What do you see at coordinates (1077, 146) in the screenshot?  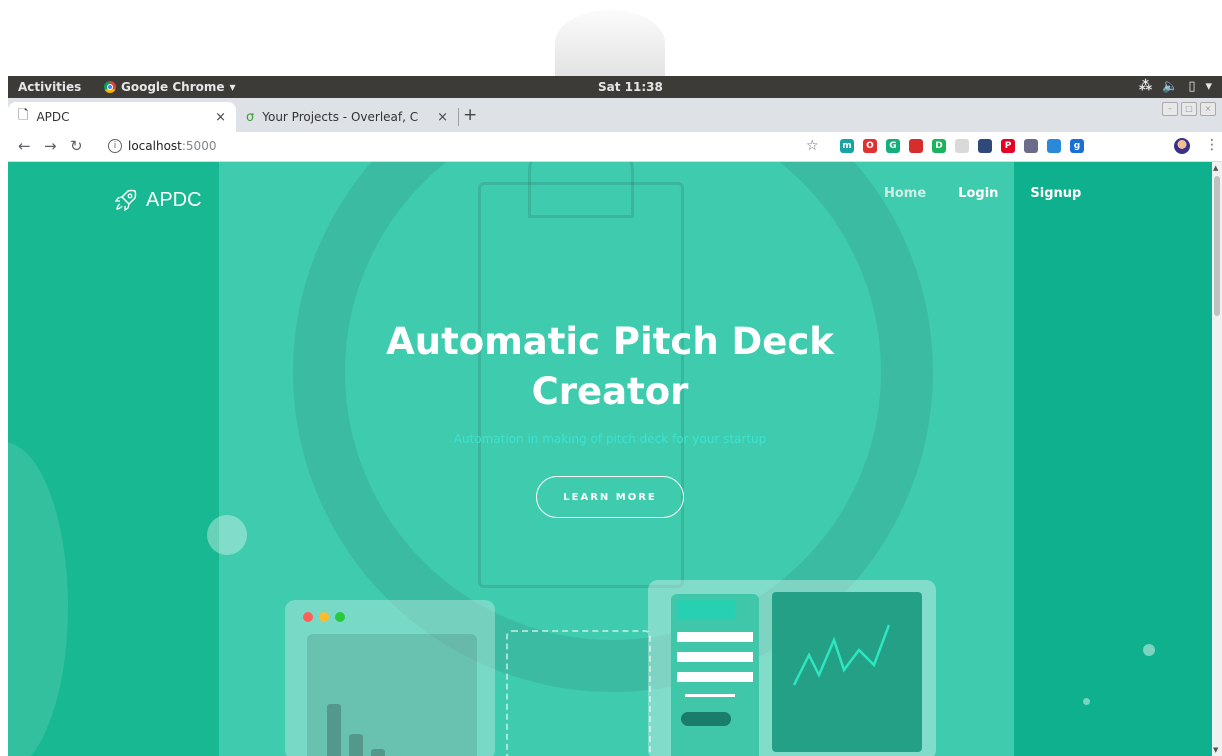 I see `extension-icon: g` at bounding box center [1077, 146].